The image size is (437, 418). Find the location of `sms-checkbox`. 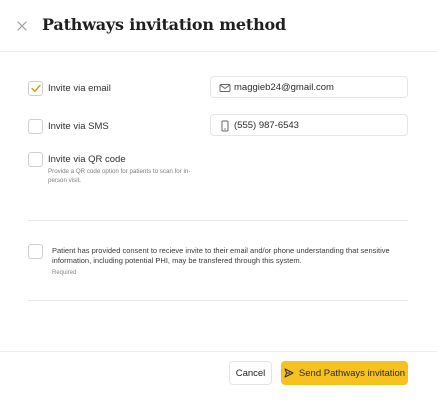

sms-checkbox is located at coordinates (35, 126).